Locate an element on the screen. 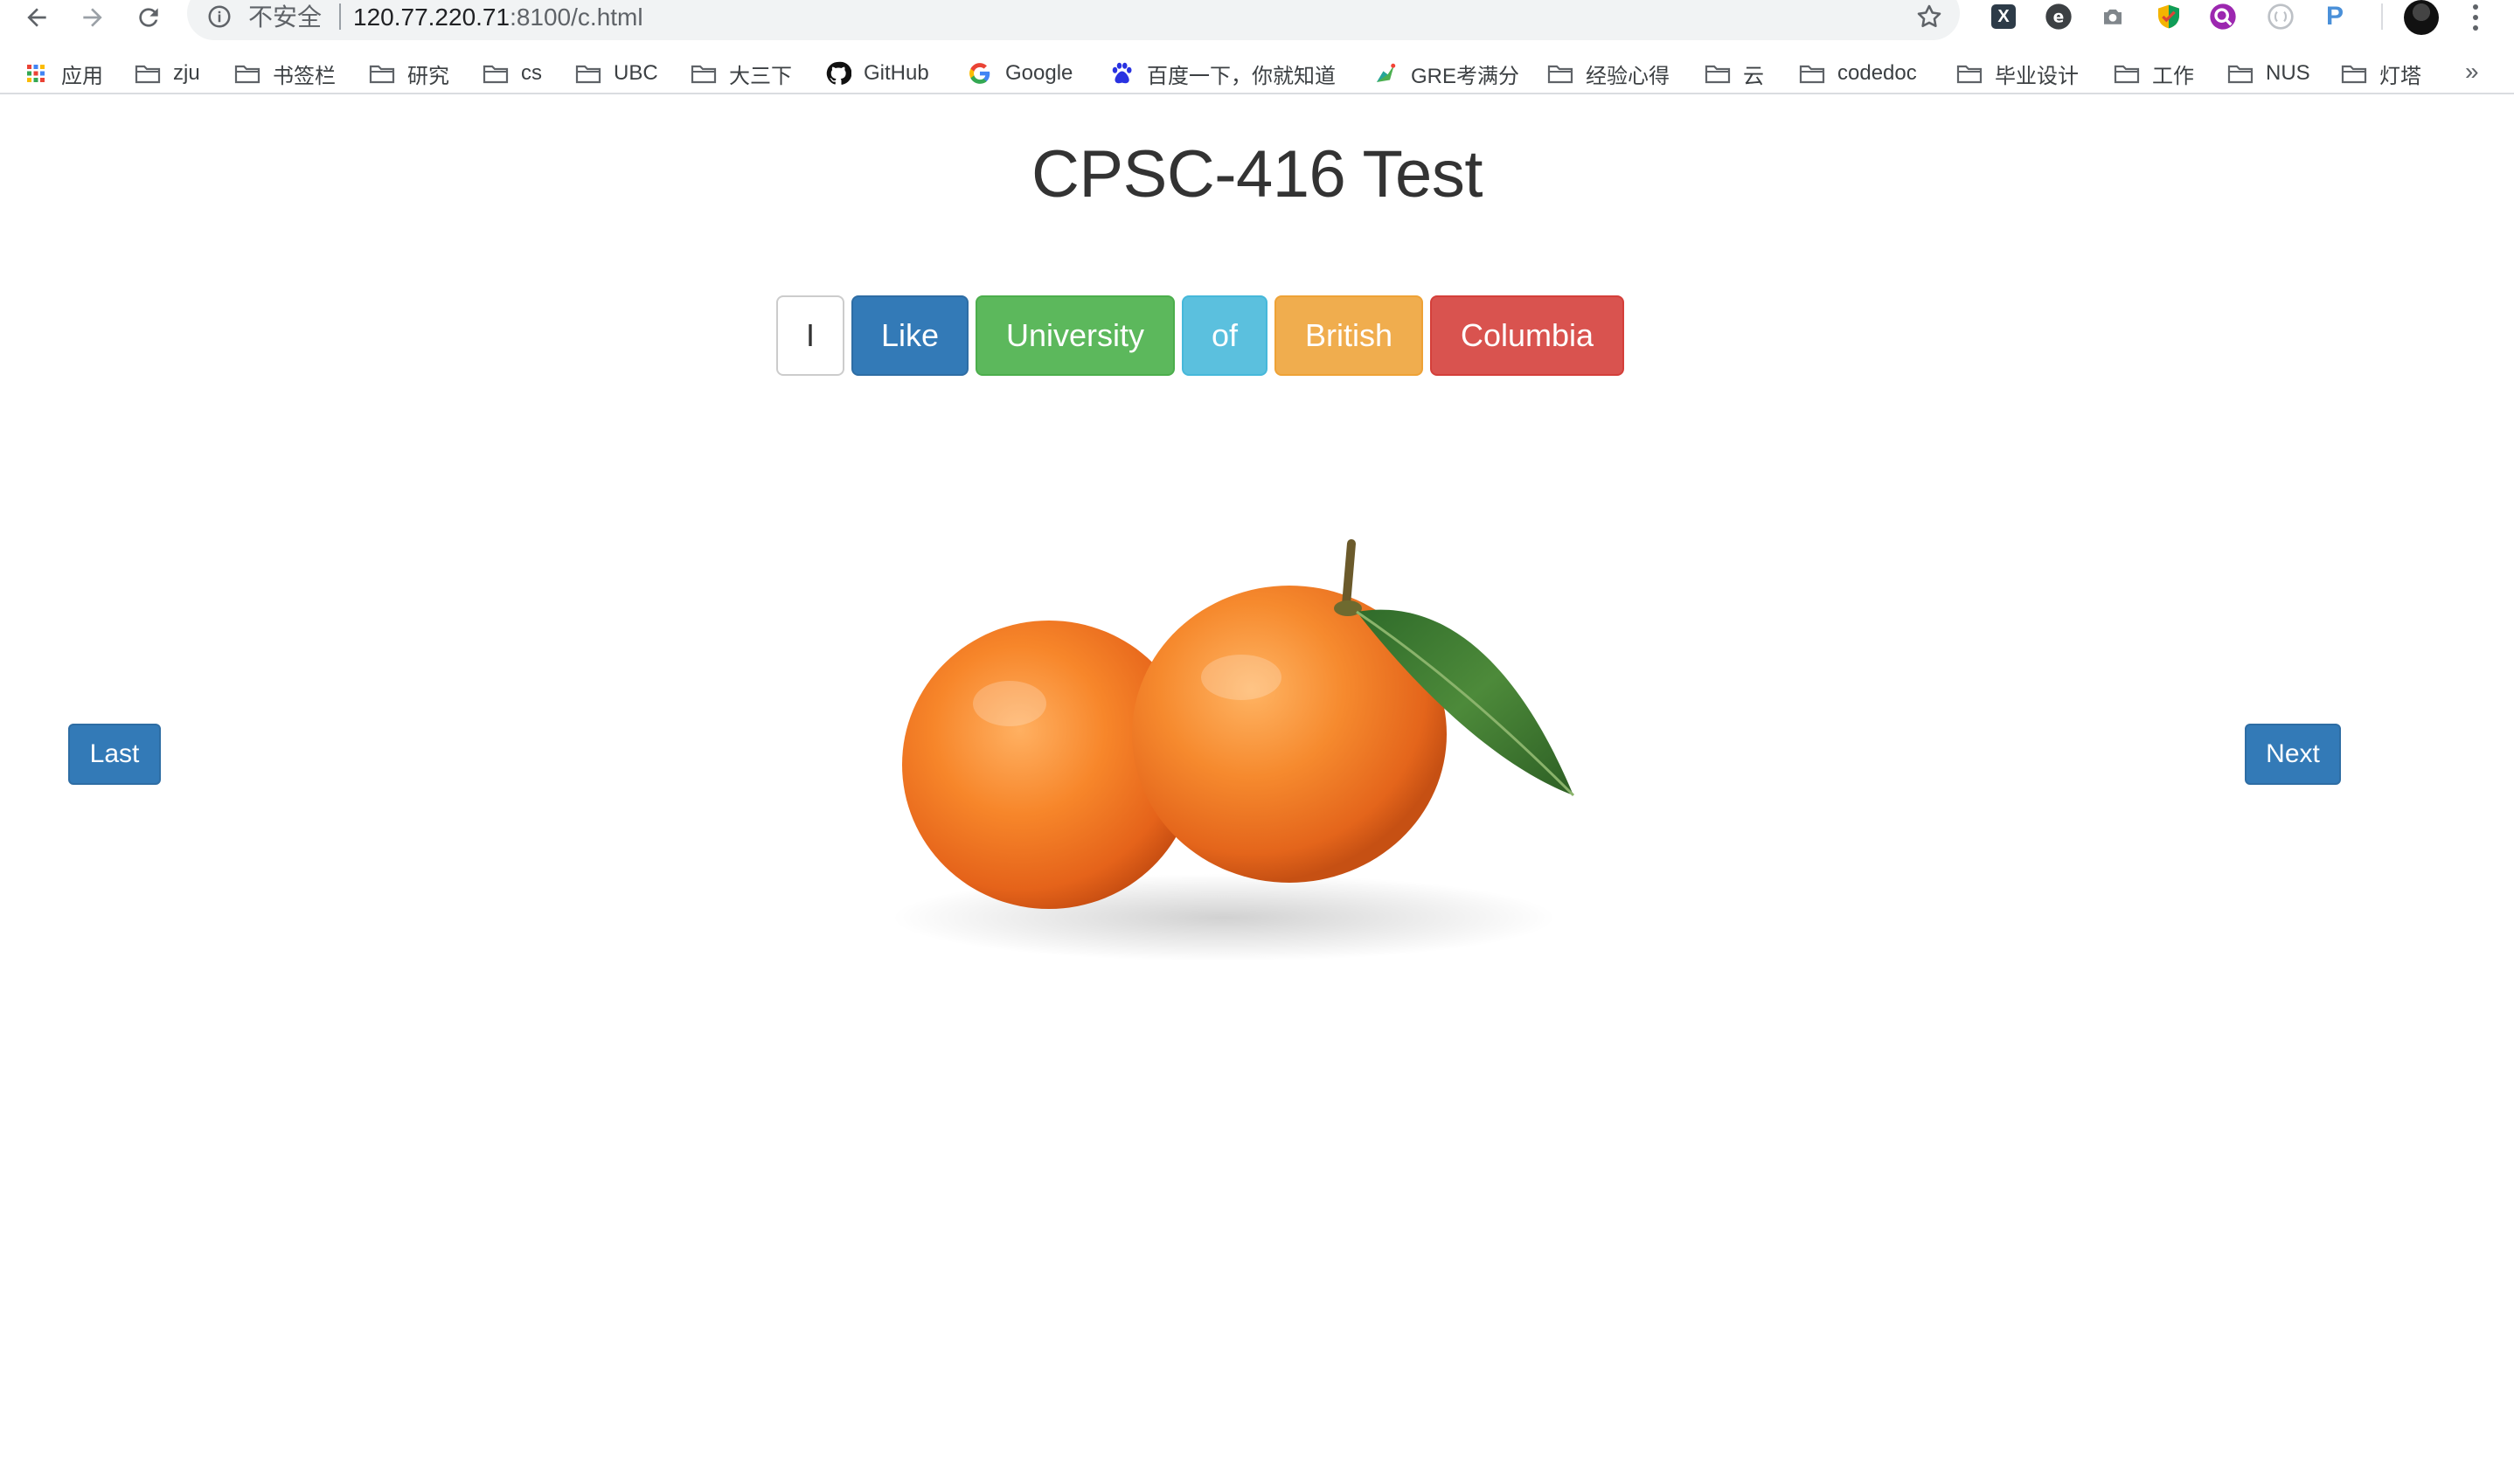 The image size is (2514, 1484). bookmark-folder-biye: 毕业设计 is located at coordinates (2017, 73).